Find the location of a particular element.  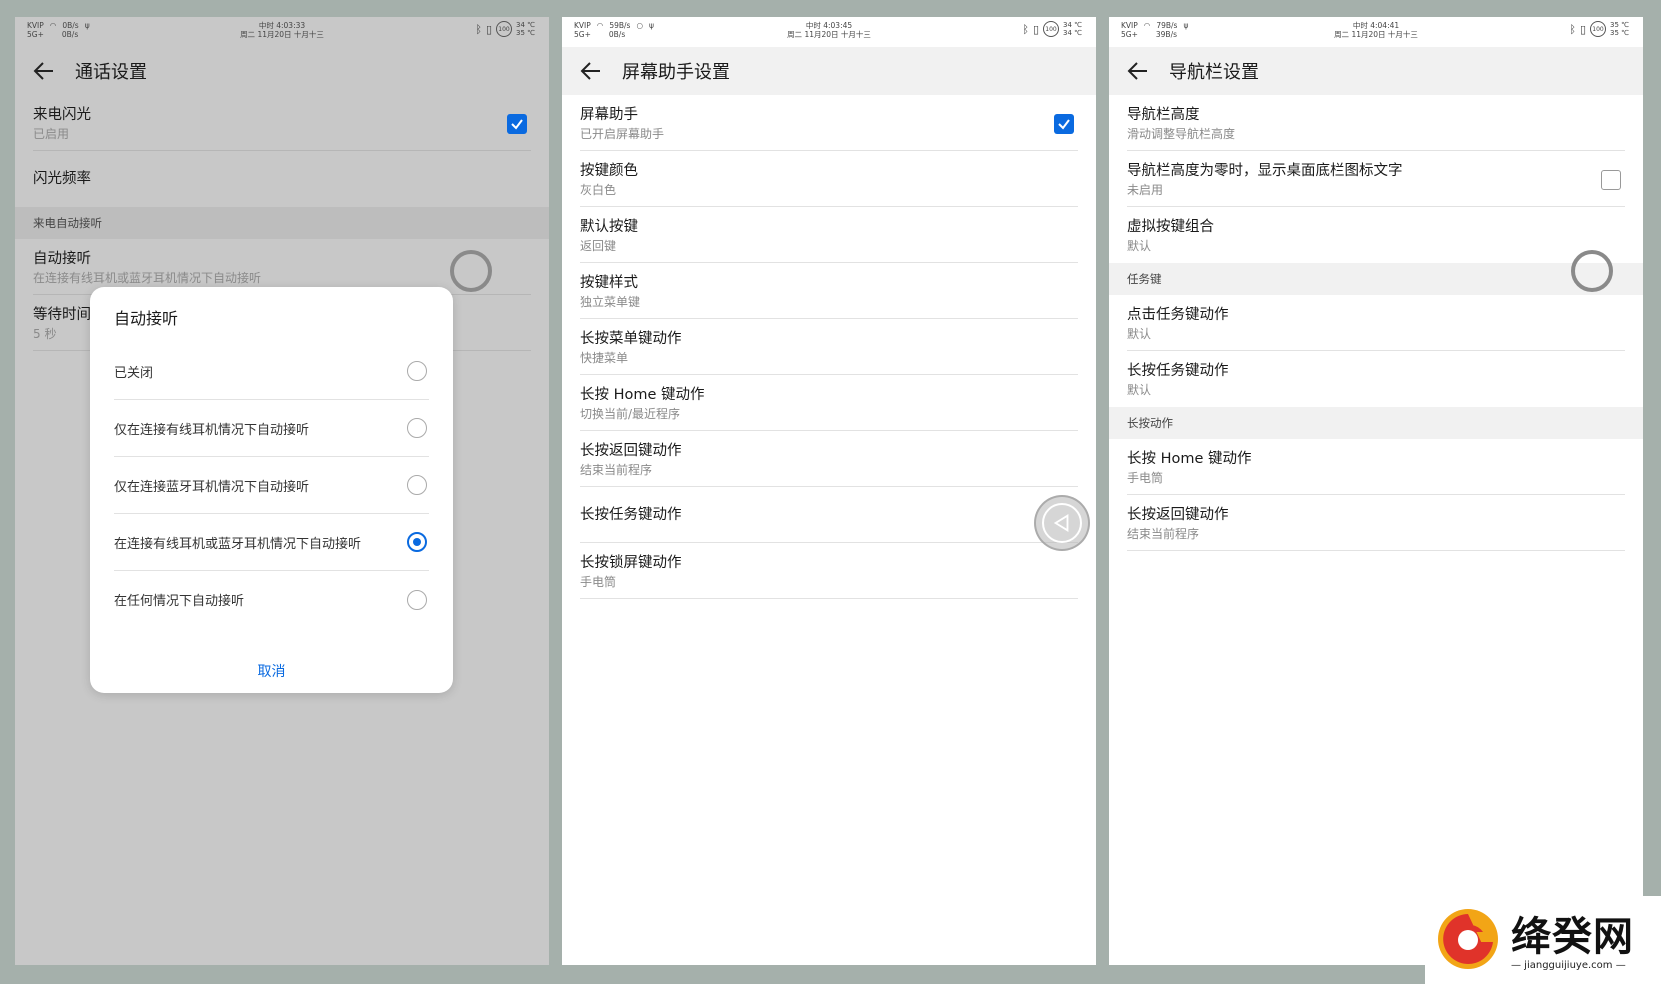

radio-selected-icon is located at coordinates (417, 542).